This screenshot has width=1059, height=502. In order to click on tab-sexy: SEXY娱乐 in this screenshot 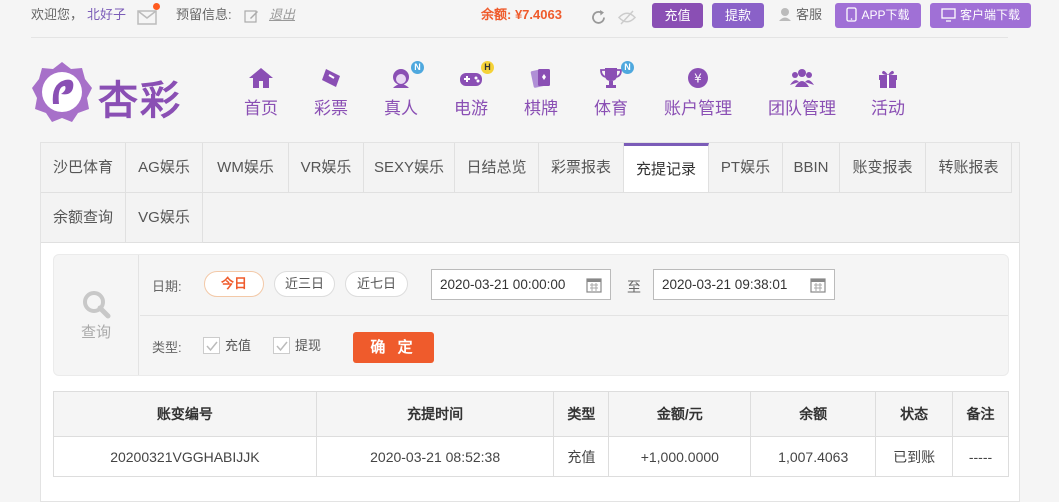, I will do `click(409, 168)`.